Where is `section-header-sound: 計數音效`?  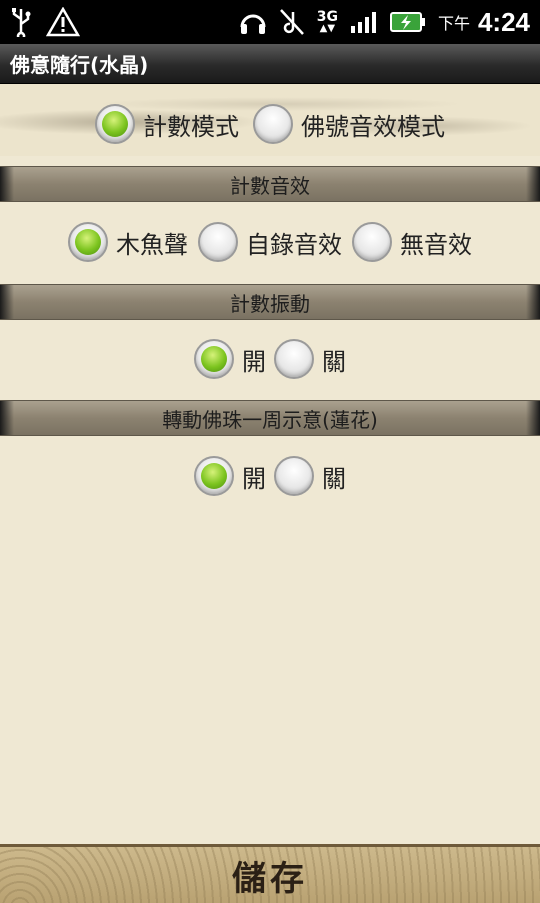
section-header-sound: 計數音效 is located at coordinates (270, 184).